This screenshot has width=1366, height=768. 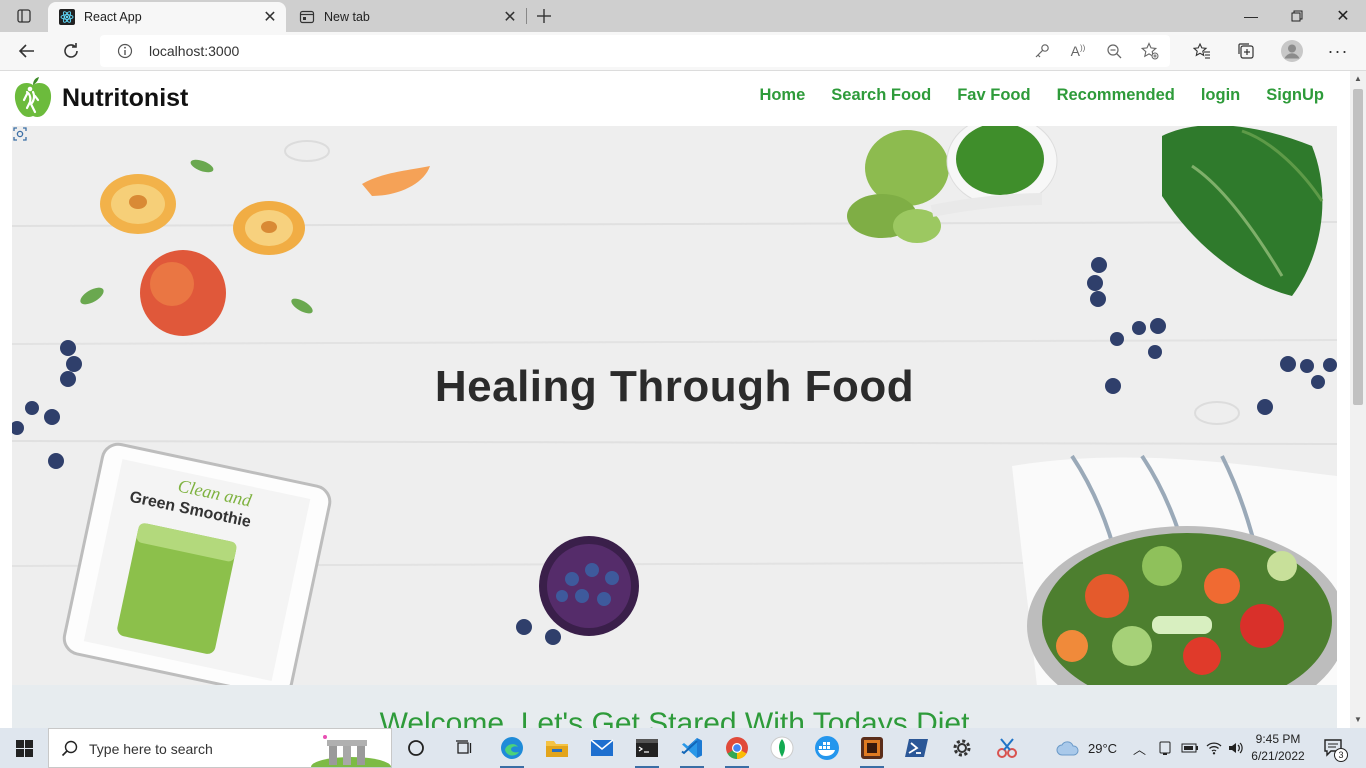 I want to click on tab-new-tab: New tab ✕, so click(x=407, y=17).